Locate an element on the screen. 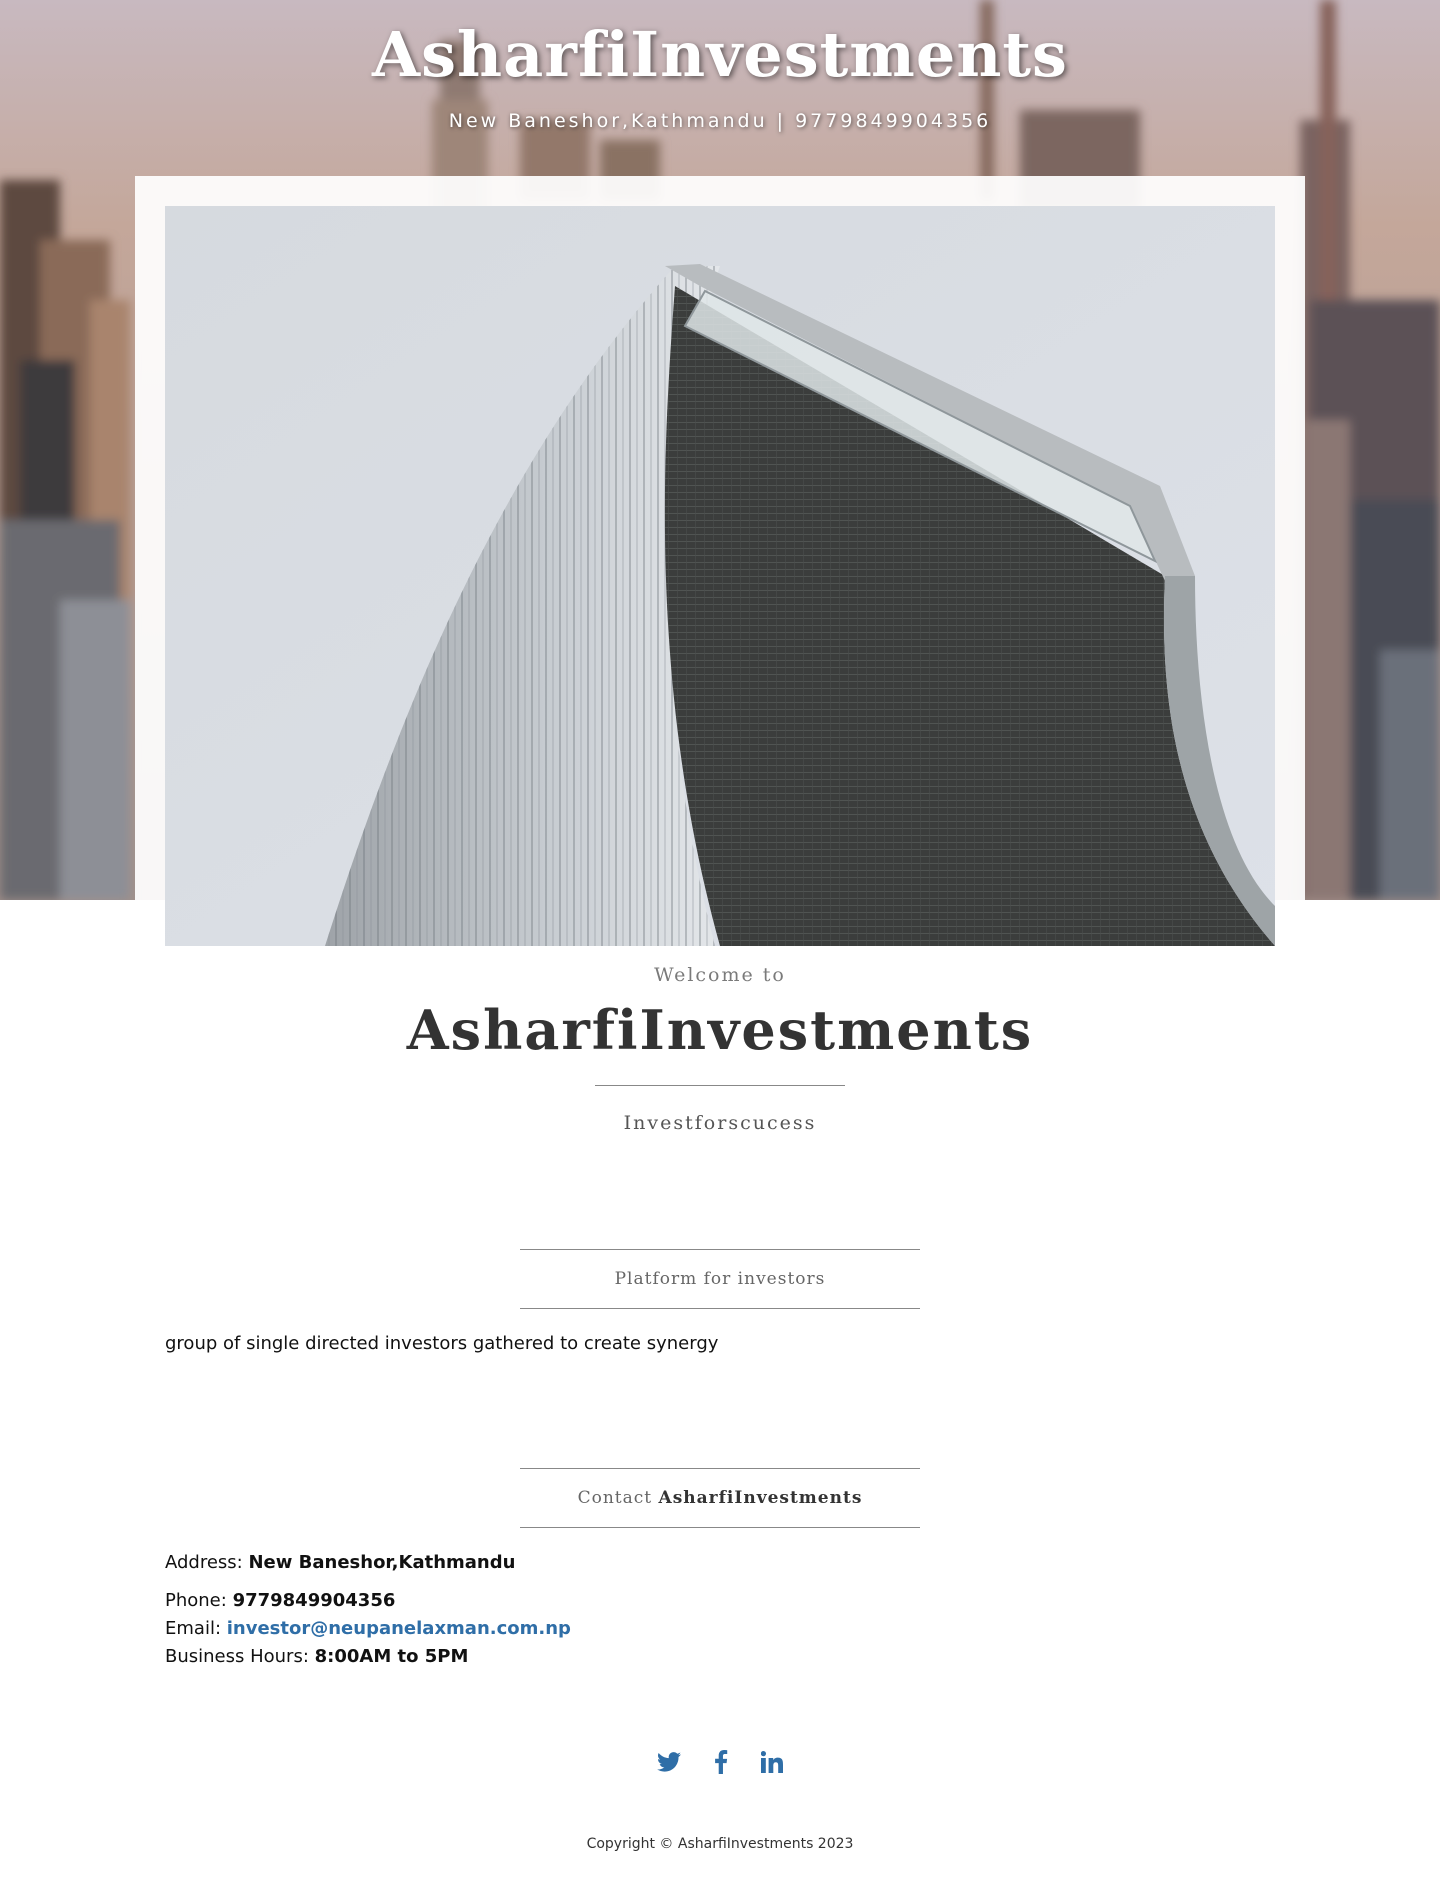  social-links is located at coordinates (720, 1764).